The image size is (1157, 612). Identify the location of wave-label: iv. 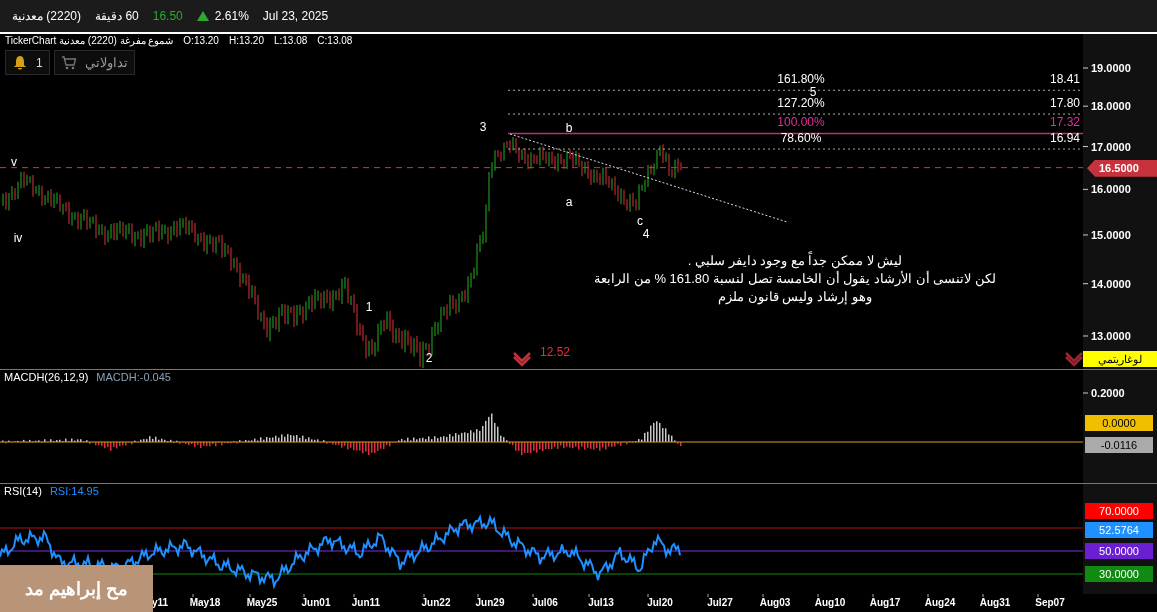
(18, 238).